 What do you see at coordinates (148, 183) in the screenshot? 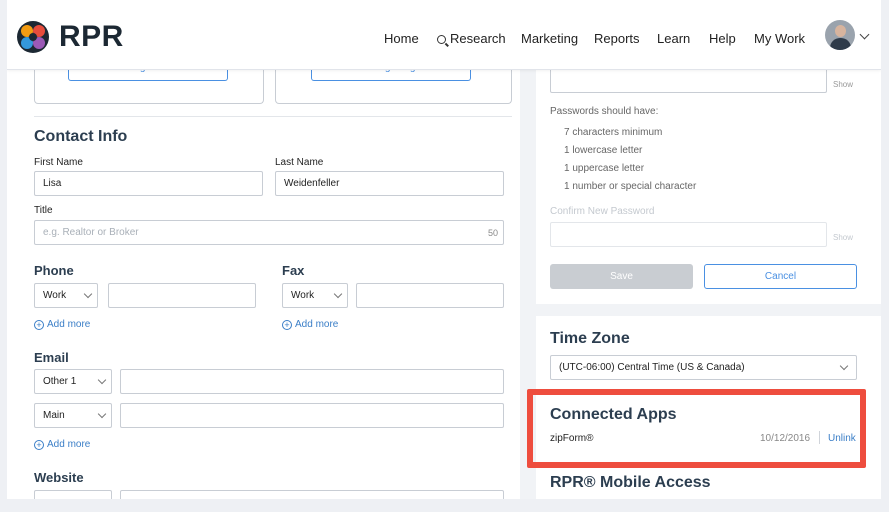
I see `first-name-input: Lisa` at bounding box center [148, 183].